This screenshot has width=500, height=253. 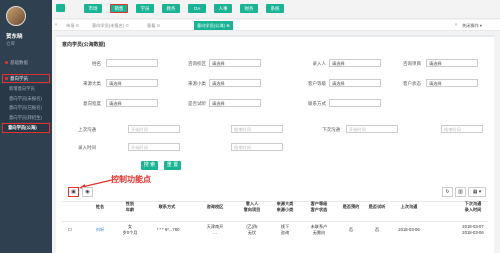 I want to click on label-name: 姓名, so click(x=96, y=63).